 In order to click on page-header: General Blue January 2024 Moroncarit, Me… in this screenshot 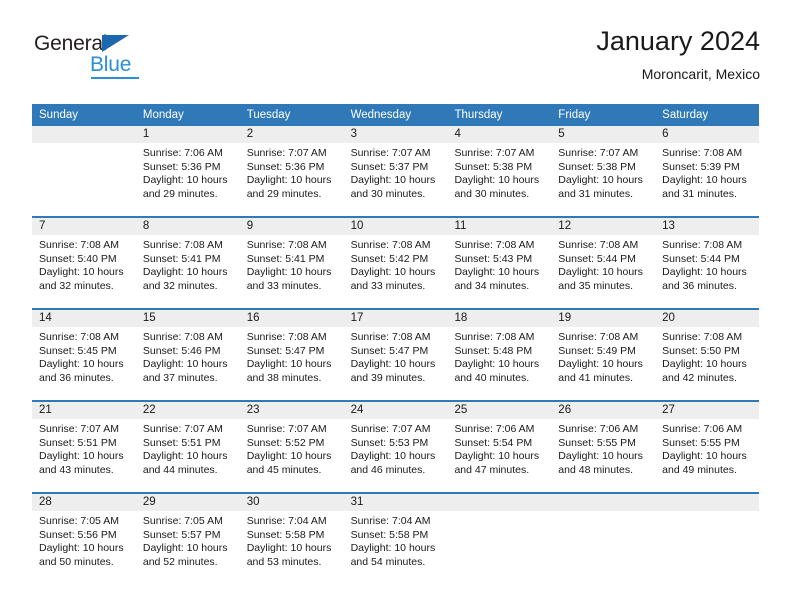, I will do `click(396, 61)`.